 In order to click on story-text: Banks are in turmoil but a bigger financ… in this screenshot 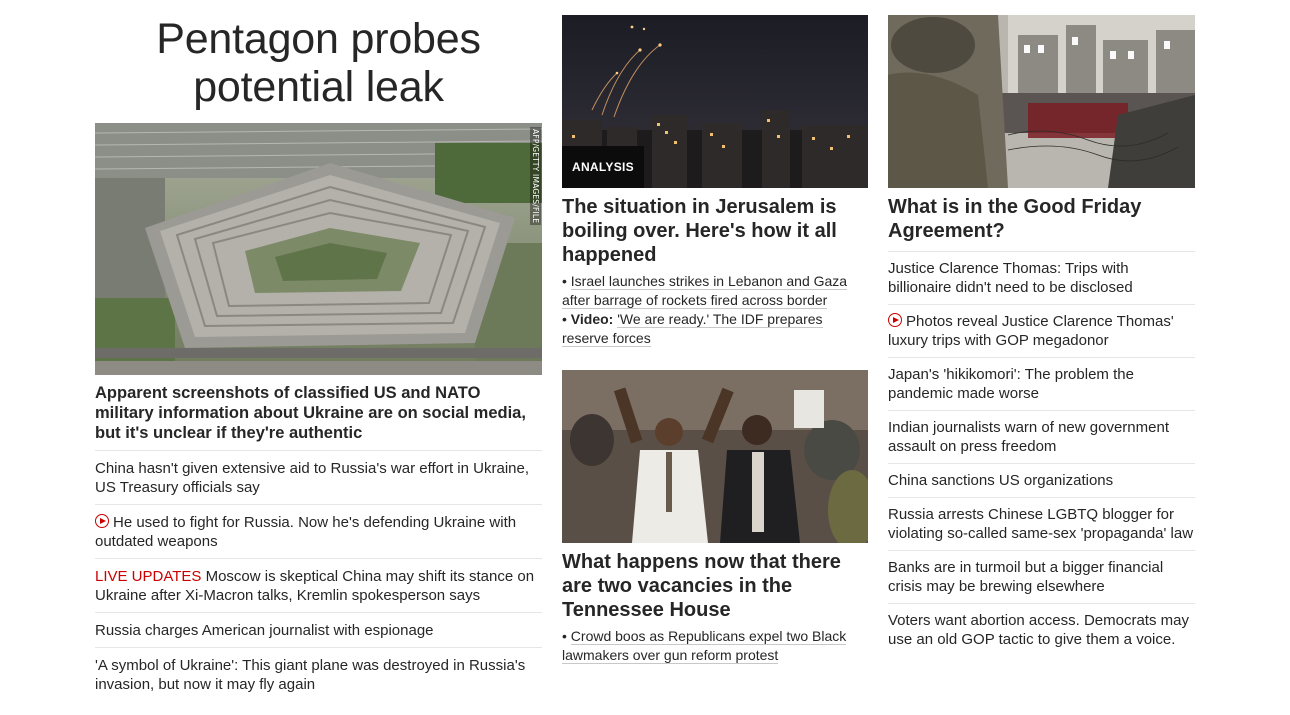, I will do `click(1026, 577)`.